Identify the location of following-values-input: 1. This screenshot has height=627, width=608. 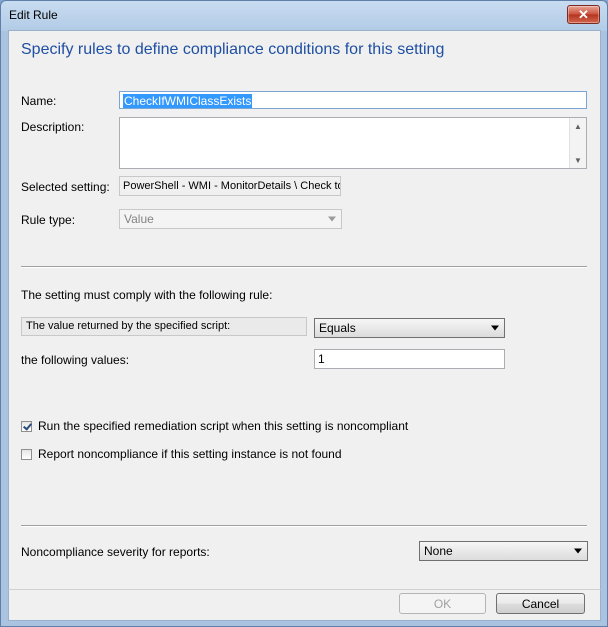
(409, 359).